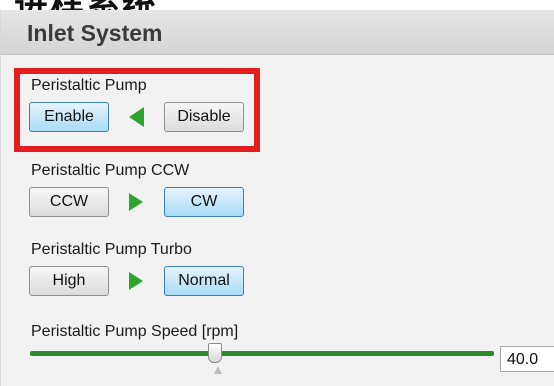 This screenshot has height=386, width=554. Describe the element at coordinates (218, 370) in the screenshot. I see `slider-tick-mark` at that location.